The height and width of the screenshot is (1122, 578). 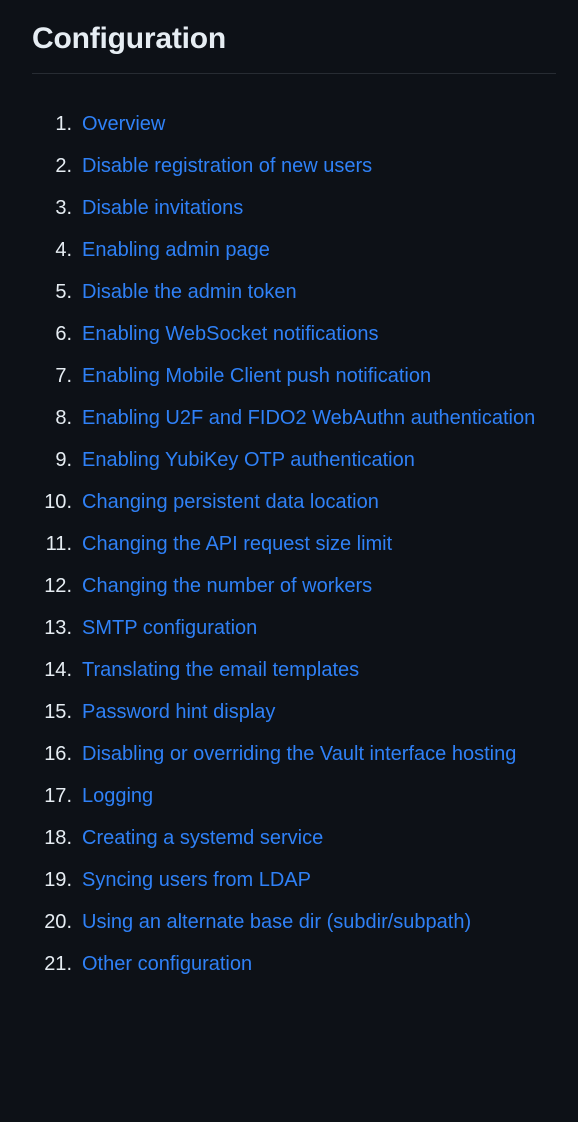 I want to click on list-item: Changing the API request size limit, so click(x=278, y=544).